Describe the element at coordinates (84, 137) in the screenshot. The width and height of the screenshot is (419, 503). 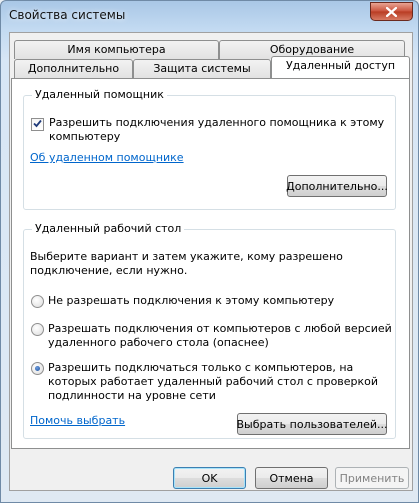
I see `allow-remote-assistance-label-line2: компьютеру` at that location.